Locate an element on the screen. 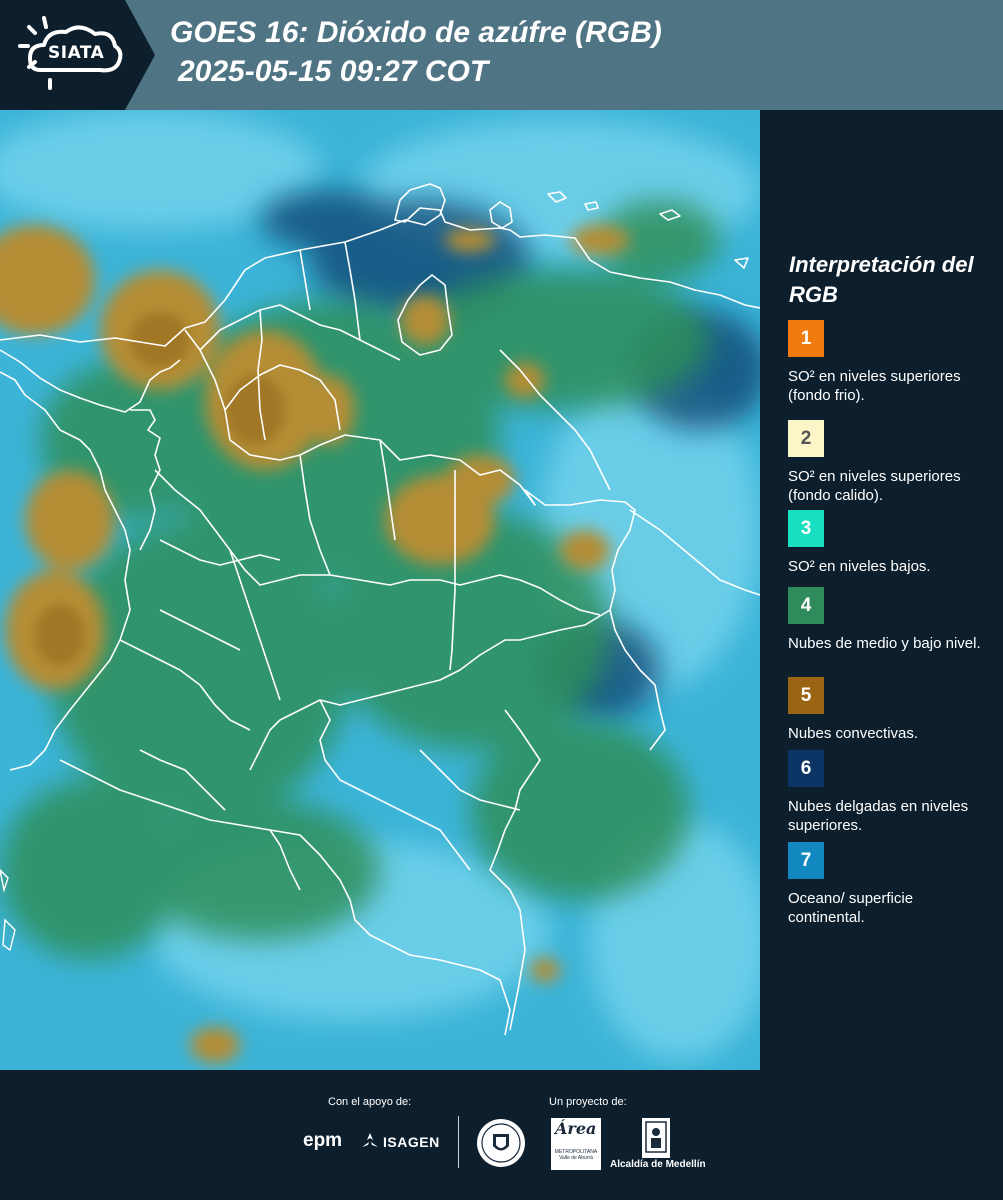 Image resolution: width=1003 pixels, height=1200 pixels. legend-swatch: 4 is located at coordinates (806, 605).